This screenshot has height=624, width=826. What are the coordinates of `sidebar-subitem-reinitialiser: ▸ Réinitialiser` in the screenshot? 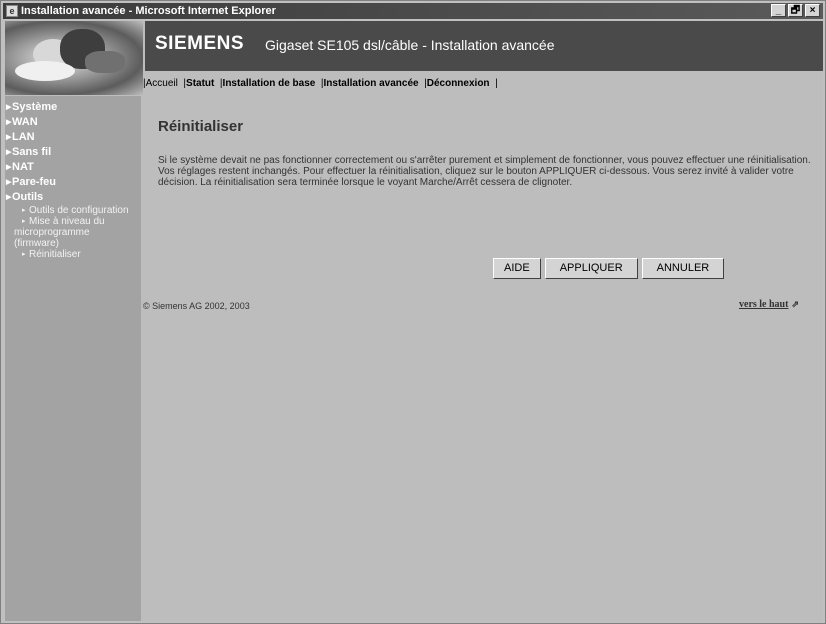 It's located at (73, 254).